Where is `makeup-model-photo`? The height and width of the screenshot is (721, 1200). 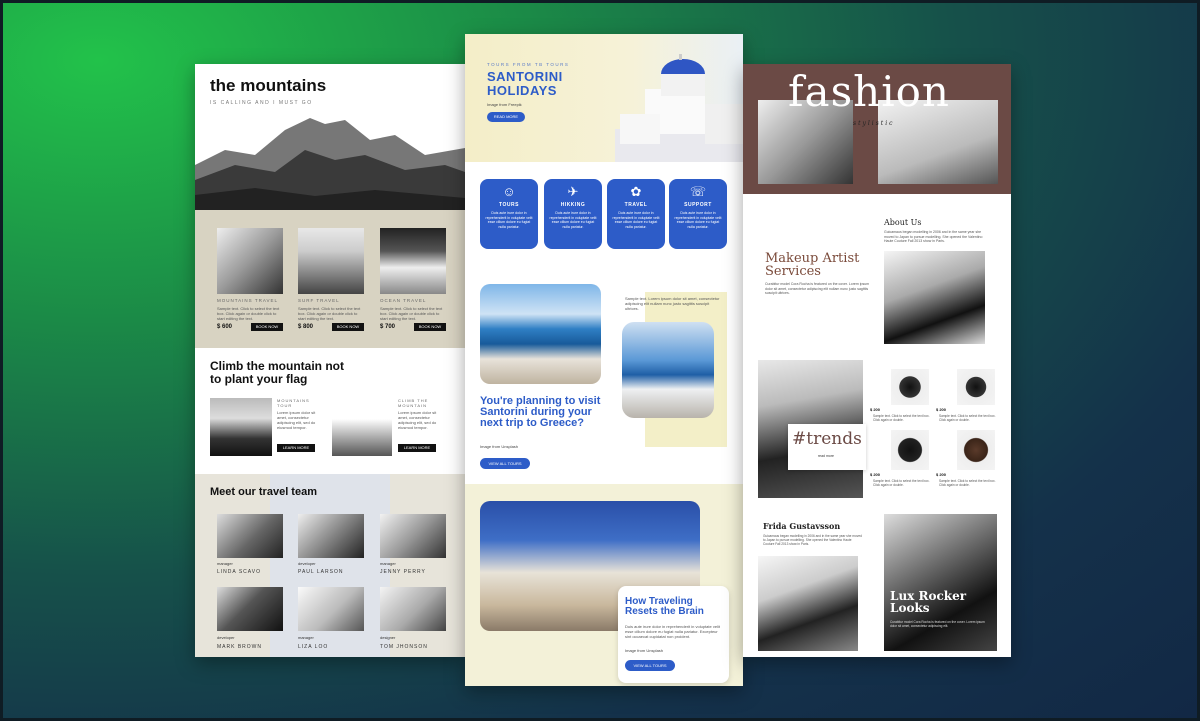 makeup-model-photo is located at coordinates (934, 297).